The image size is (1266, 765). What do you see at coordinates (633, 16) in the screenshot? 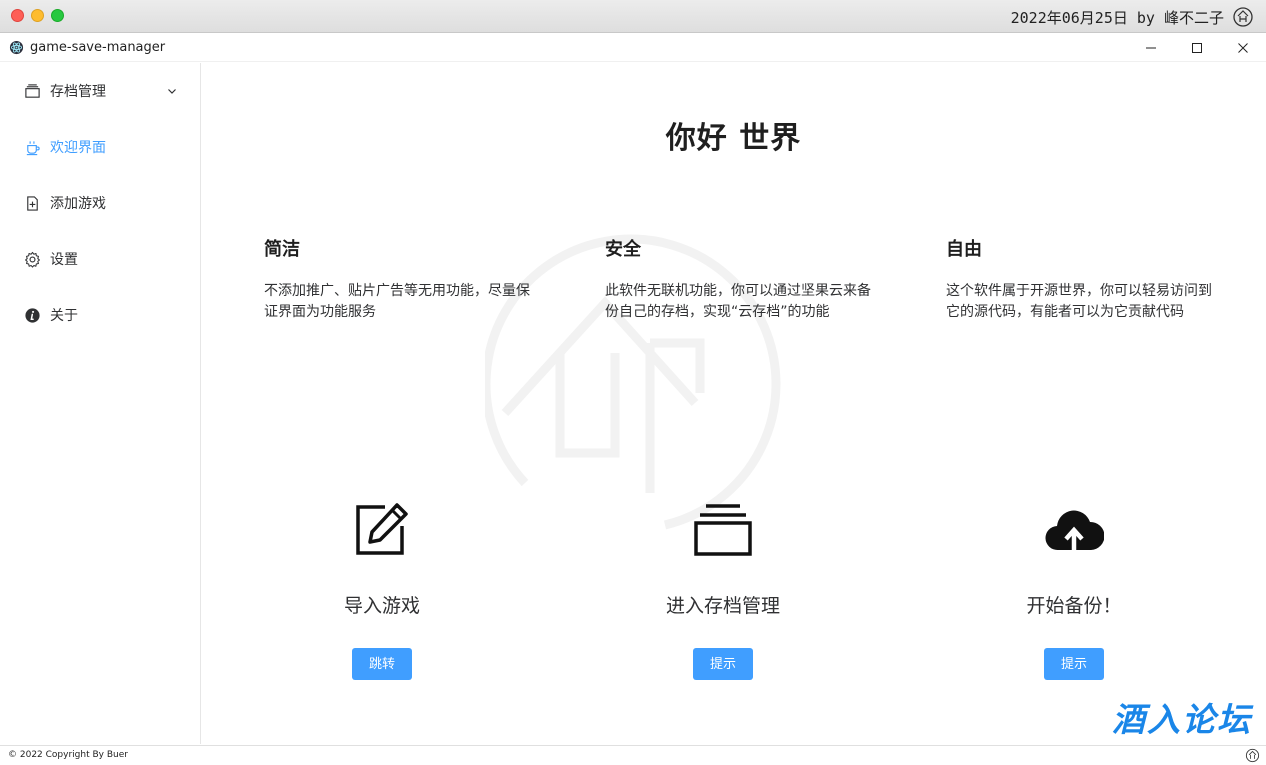
I see `mac-title-bar: 2022年06月25日 by 峰不二子` at bounding box center [633, 16].